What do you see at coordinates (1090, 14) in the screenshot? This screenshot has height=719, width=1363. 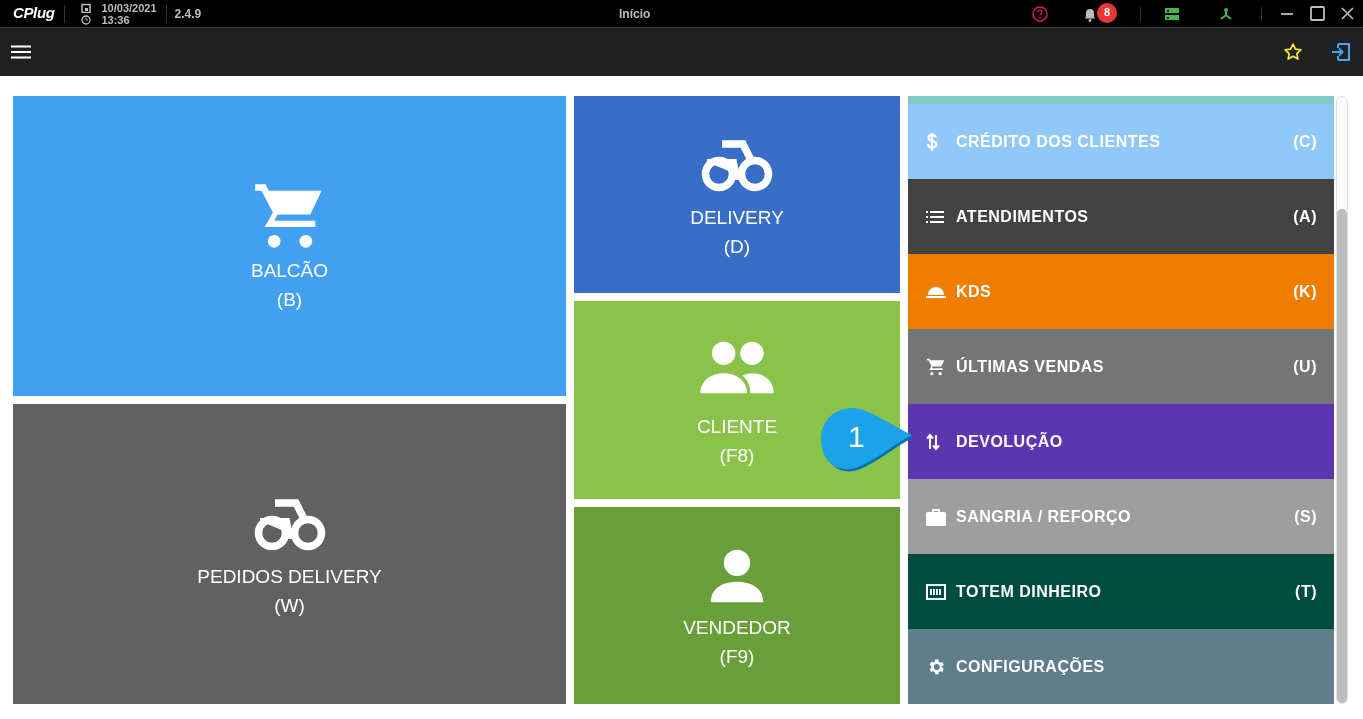 I see `bell-icon` at bounding box center [1090, 14].